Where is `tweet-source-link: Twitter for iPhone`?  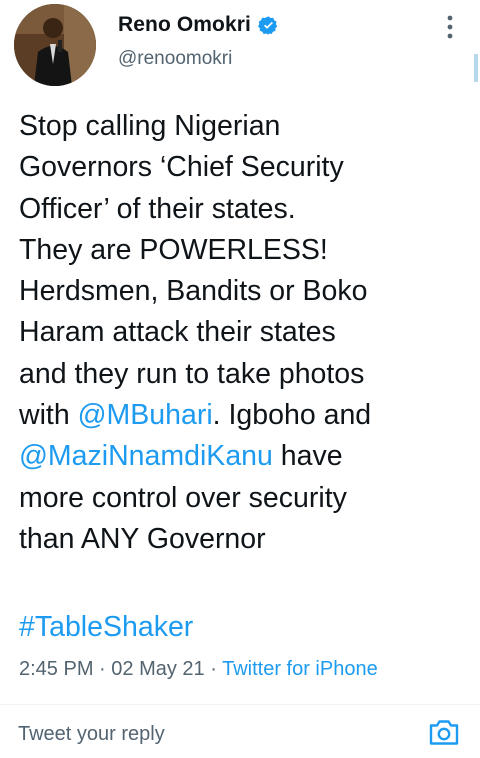 tweet-source-link: Twitter for iPhone is located at coordinates (300, 669).